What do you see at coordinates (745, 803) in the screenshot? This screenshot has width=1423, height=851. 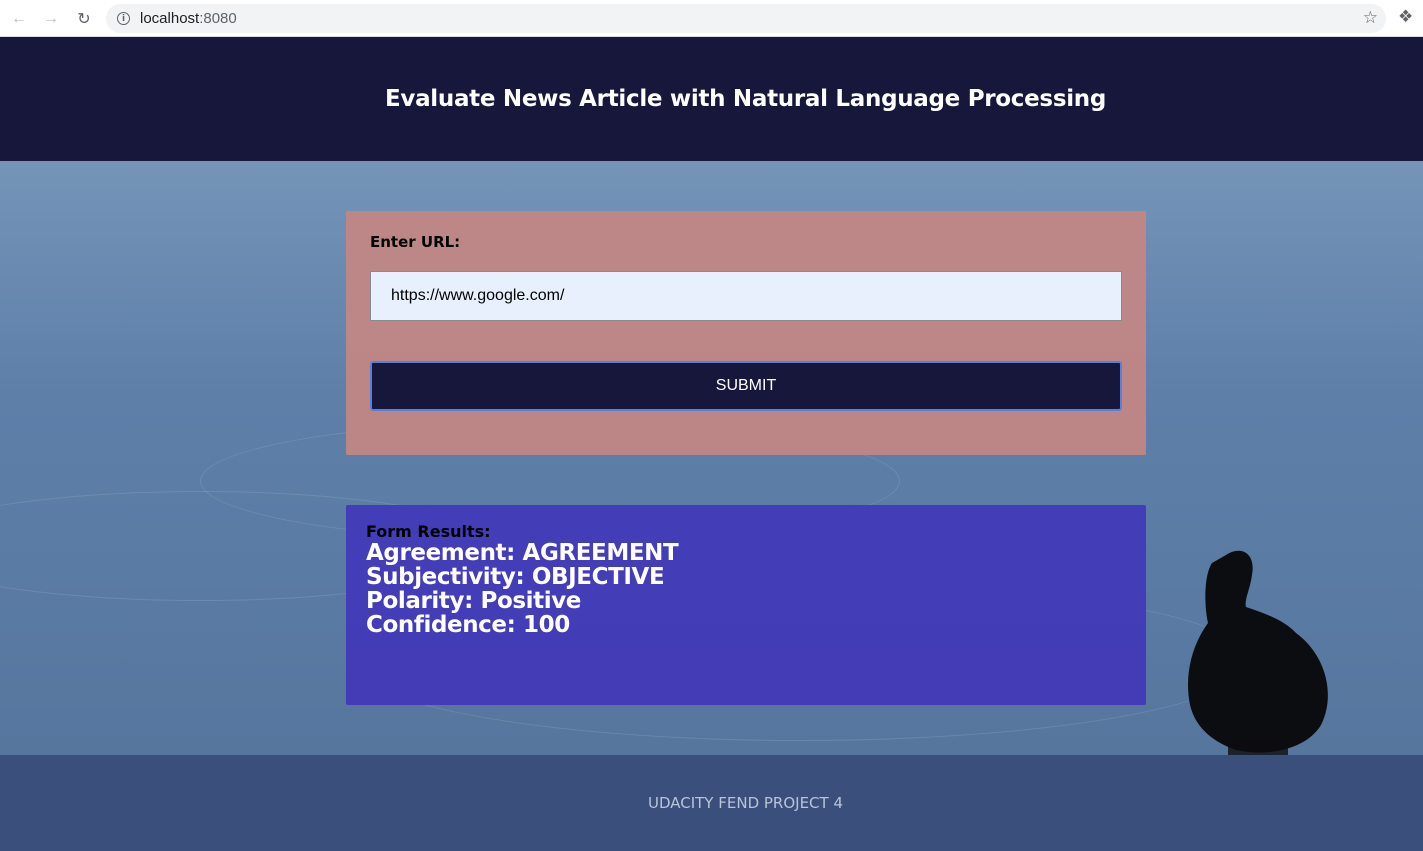 I see `footer-text: UDACITY FEND PROJECT 4` at bounding box center [745, 803].